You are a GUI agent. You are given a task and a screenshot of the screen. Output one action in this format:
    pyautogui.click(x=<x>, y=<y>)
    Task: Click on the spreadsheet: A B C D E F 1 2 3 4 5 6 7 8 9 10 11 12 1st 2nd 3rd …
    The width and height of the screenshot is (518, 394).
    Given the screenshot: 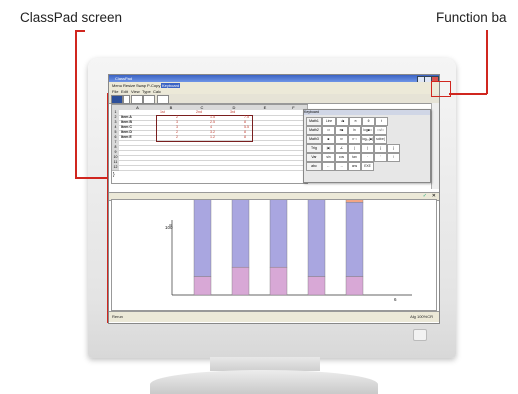 What is the action you would take?
    pyautogui.click(x=209, y=144)
    